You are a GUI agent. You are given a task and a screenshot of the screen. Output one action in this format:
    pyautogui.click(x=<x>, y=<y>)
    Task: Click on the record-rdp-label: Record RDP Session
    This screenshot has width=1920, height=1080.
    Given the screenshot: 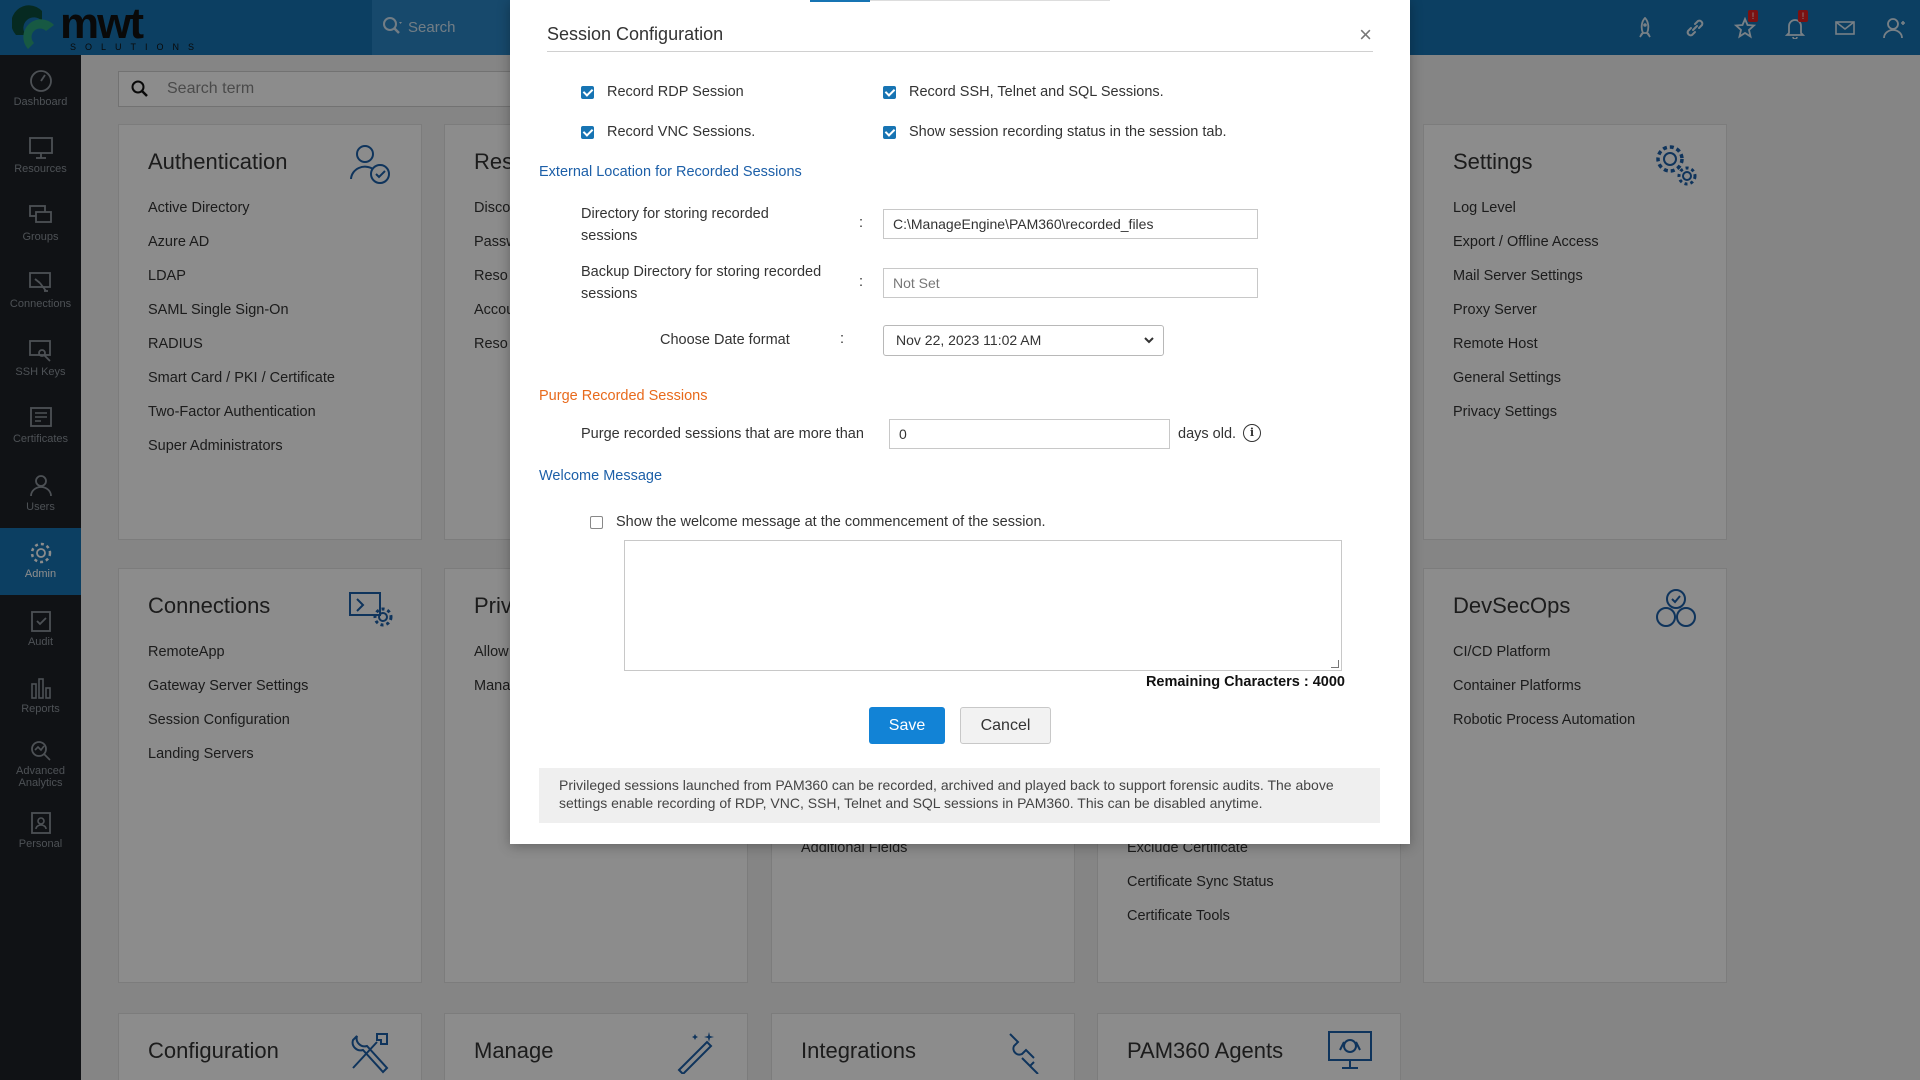 What is the action you would take?
    pyautogui.click(x=675, y=92)
    